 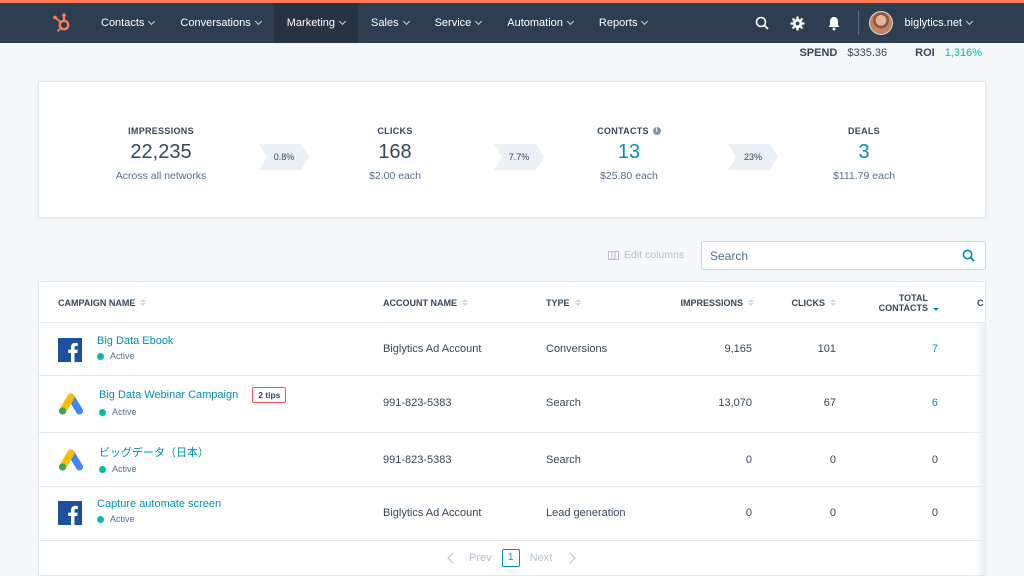 I want to click on nav-item-marketing: Marketing, so click(x=316, y=23).